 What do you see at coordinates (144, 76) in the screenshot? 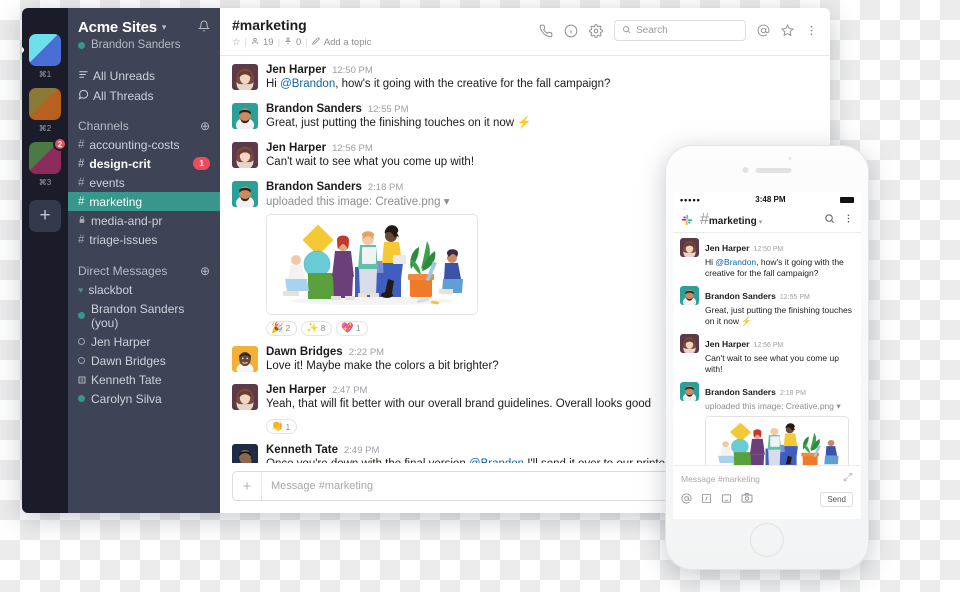
I see `sidebar-item-all-unreads: All Unreads` at bounding box center [144, 76].